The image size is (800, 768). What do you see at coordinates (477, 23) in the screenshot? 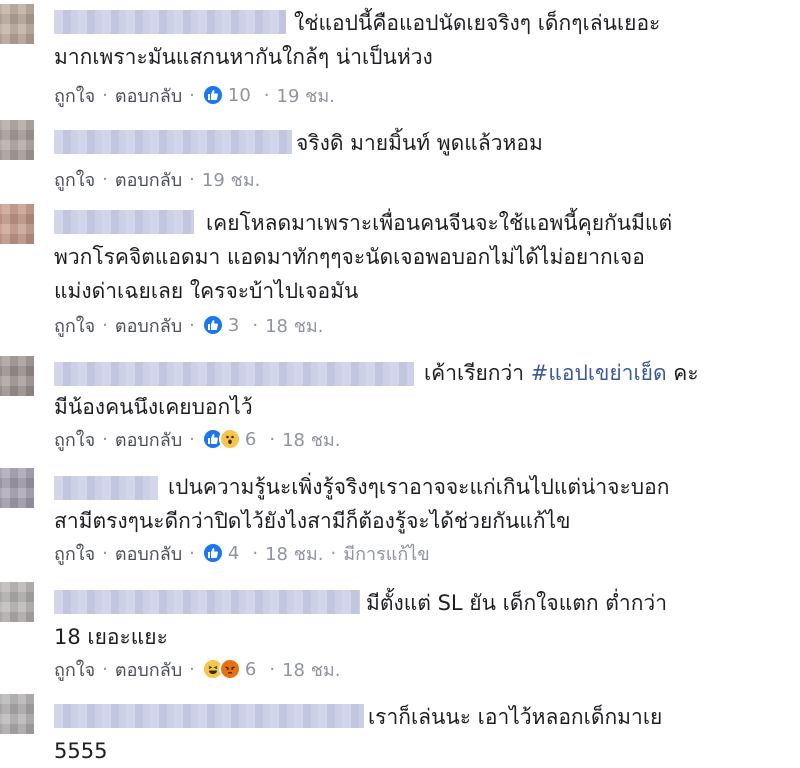
I see `comment-text-line: ใช่แอปนี้คือแอปนัดเยจริงๆ เด็กๆเล่นเยอะ` at bounding box center [477, 23].